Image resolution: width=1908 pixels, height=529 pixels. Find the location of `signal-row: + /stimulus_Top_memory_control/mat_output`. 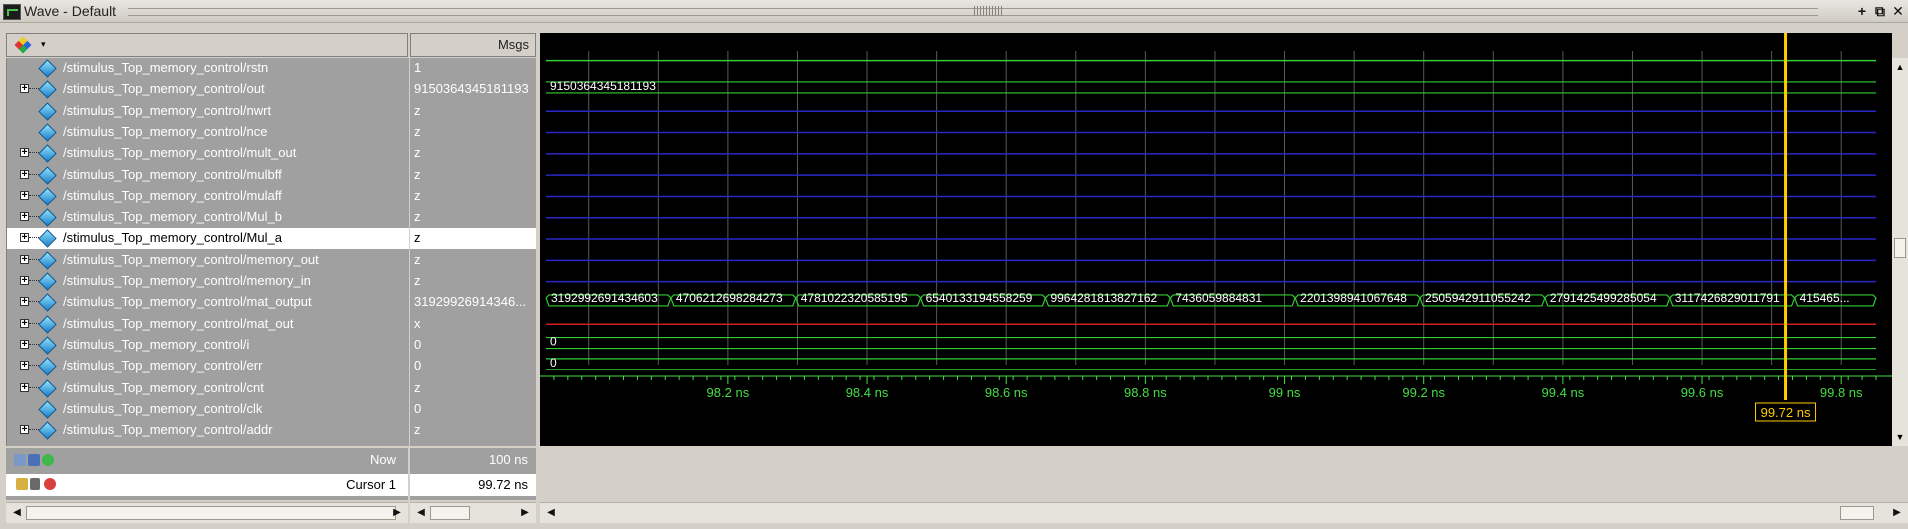

signal-row: + /stimulus_Top_memory_control/mat_output is located at coordinates (208, 302).